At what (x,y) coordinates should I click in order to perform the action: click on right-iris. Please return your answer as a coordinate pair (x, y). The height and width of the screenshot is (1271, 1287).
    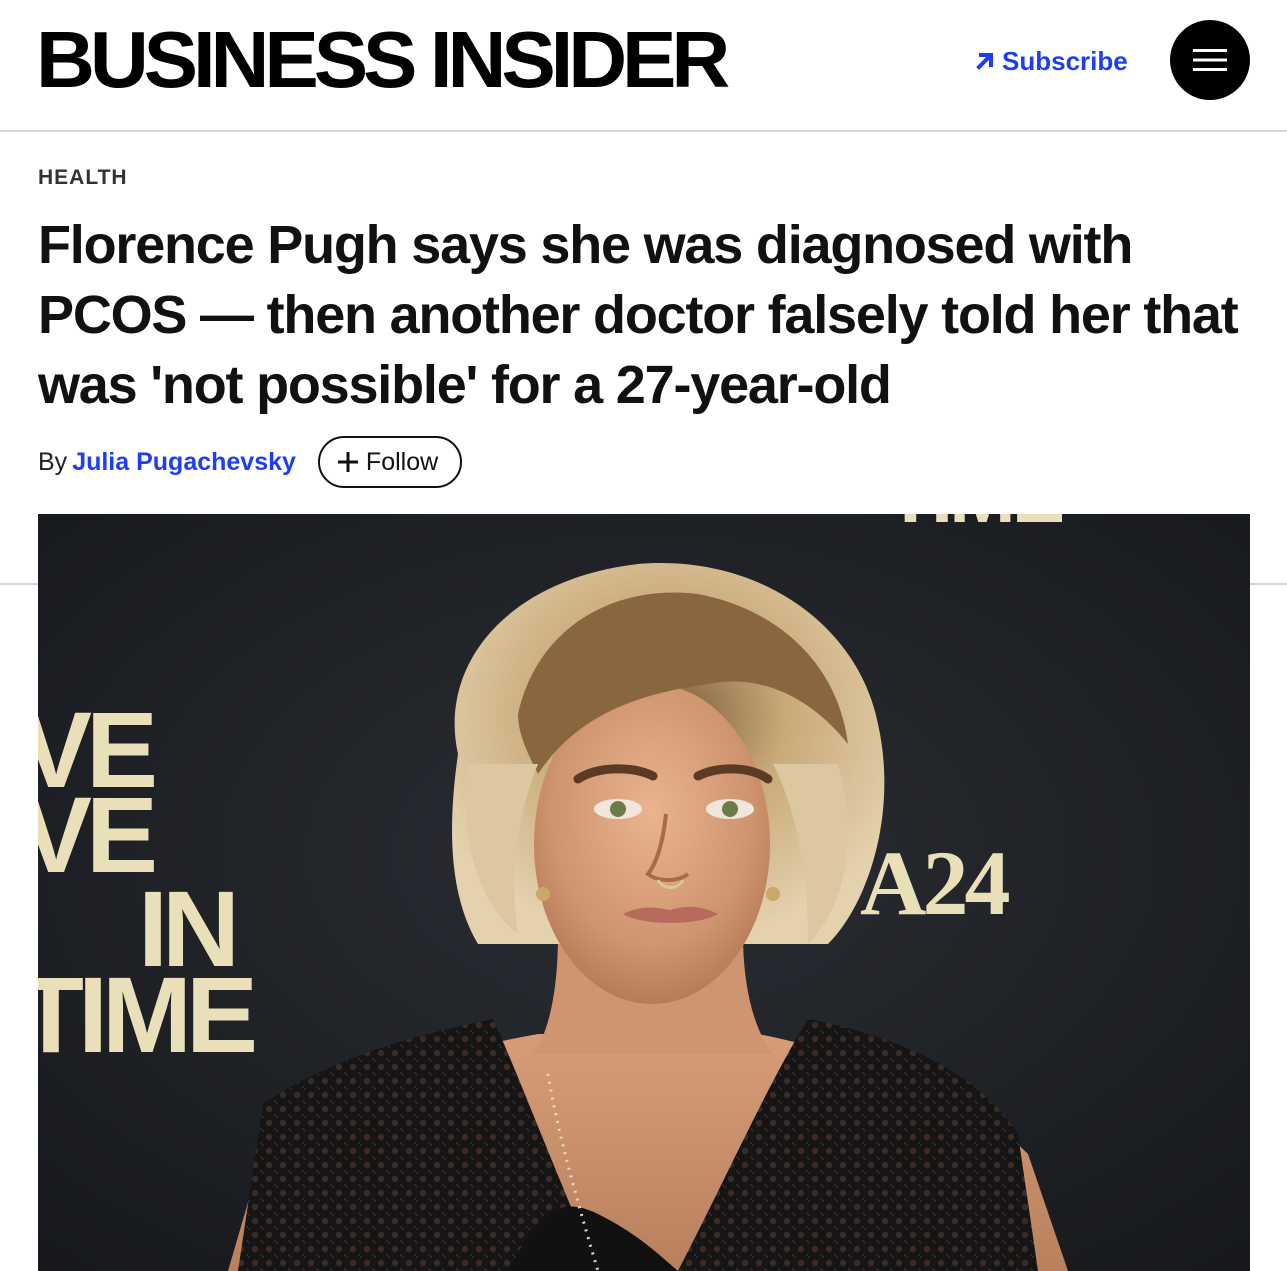
    Looking at the image, I should click on (730, 809).